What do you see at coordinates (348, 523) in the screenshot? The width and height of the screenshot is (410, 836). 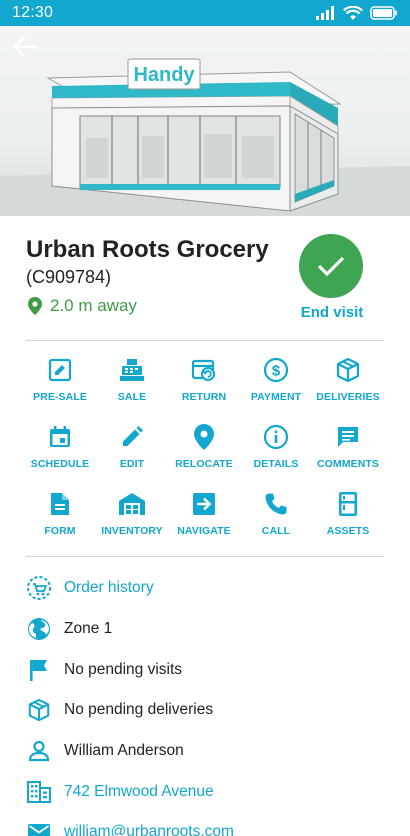 I see `action-assets: ASSETS` at bounding box center [348, 523].